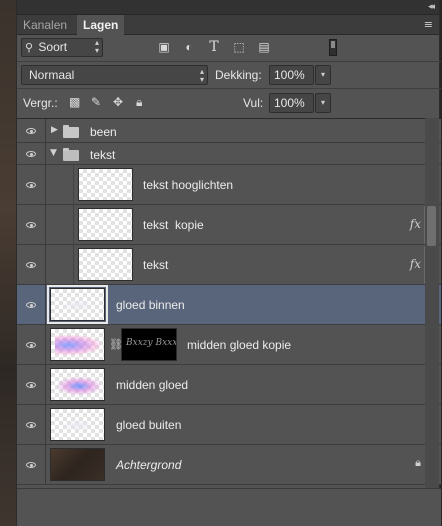 The width and height of the screenshot is (442, 526). What do you see at coordinates (8, 263) in the screenshot?
I see `document-canvas-edge` at bounding box center [8, 263].